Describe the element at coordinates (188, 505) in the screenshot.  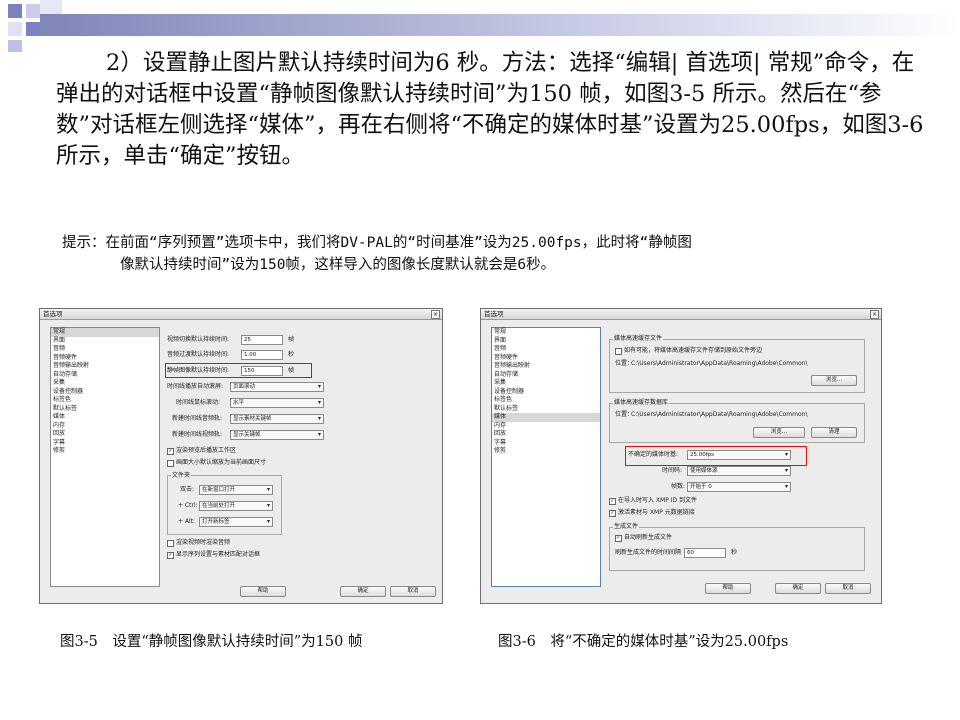
I see `bin-label: + Ctrl:` at that location.